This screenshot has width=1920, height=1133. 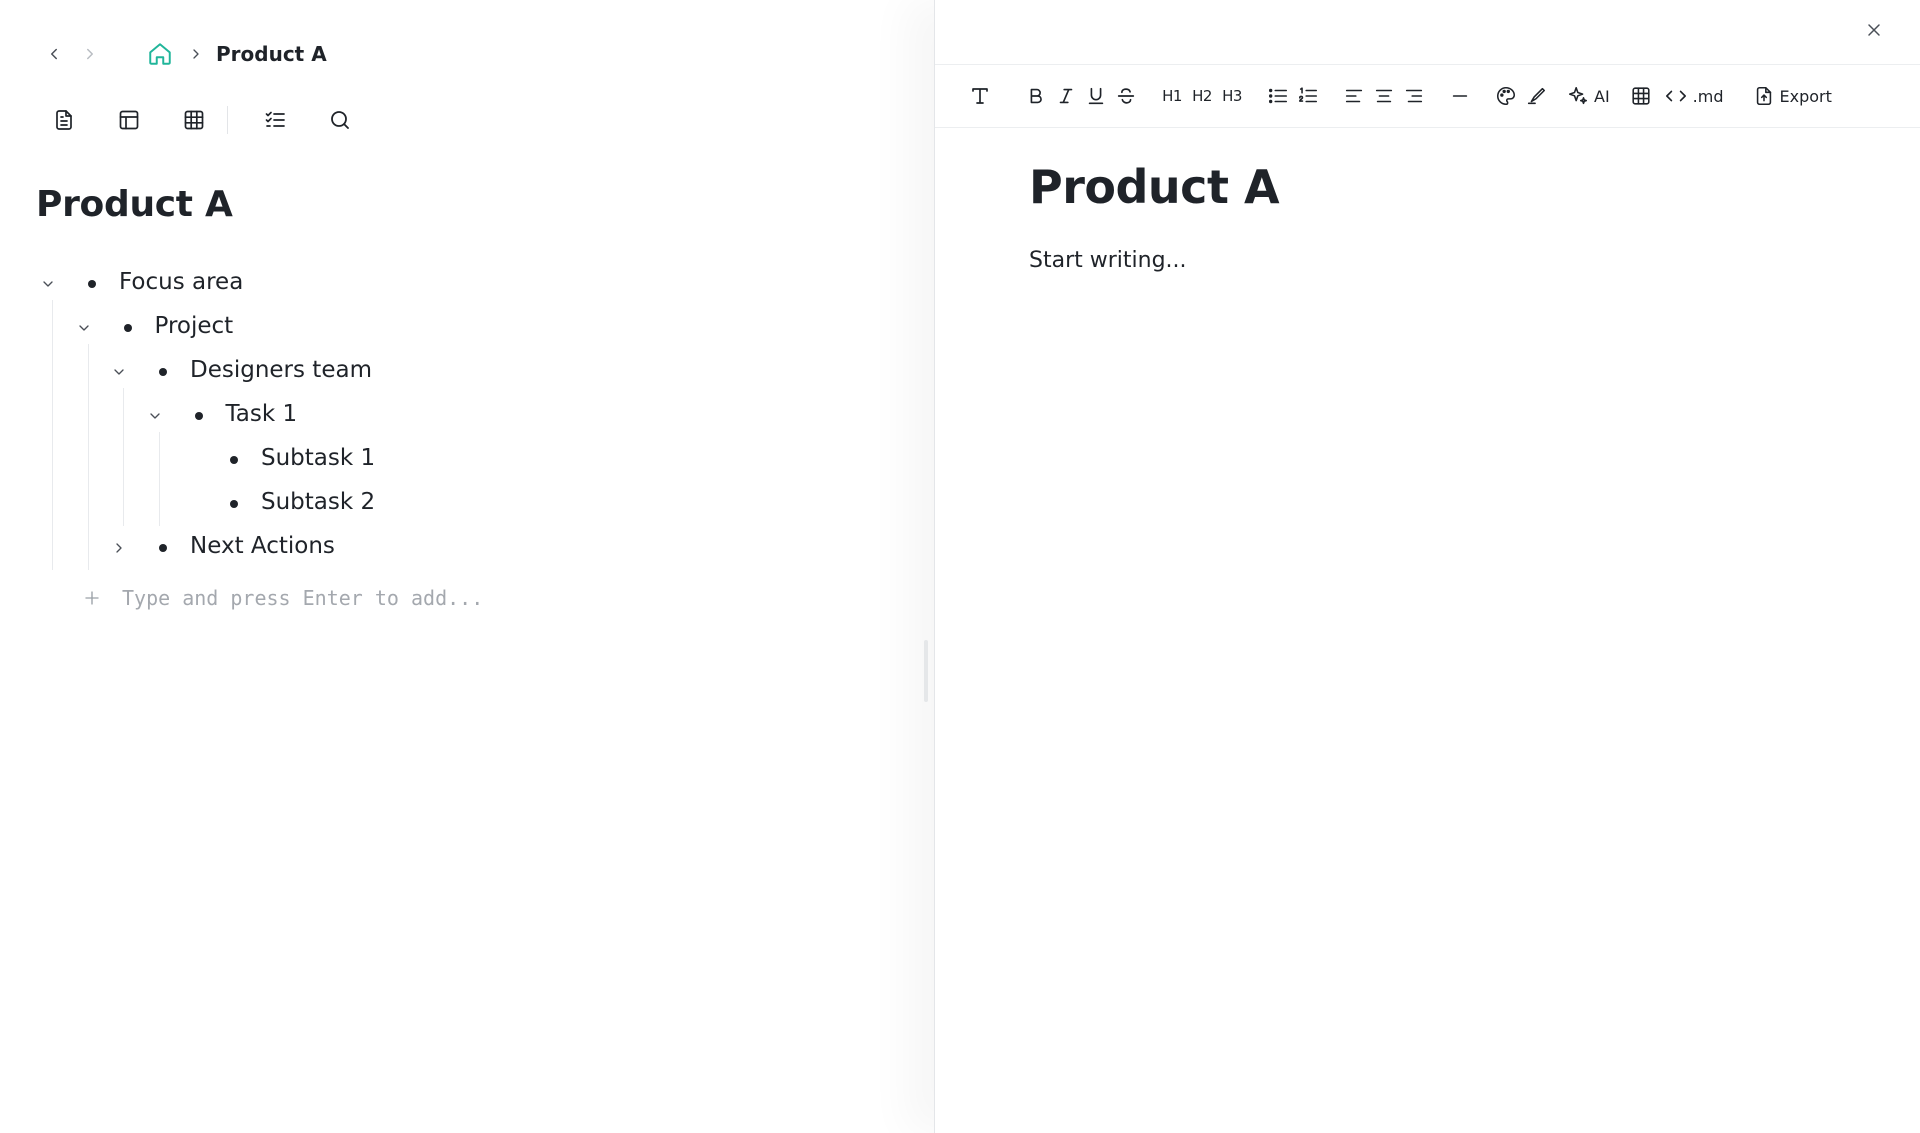 What do you see at coordinates (1792, 96) in the screenshot?
I see `export-button: Export` at bounding box center [1792, 96].